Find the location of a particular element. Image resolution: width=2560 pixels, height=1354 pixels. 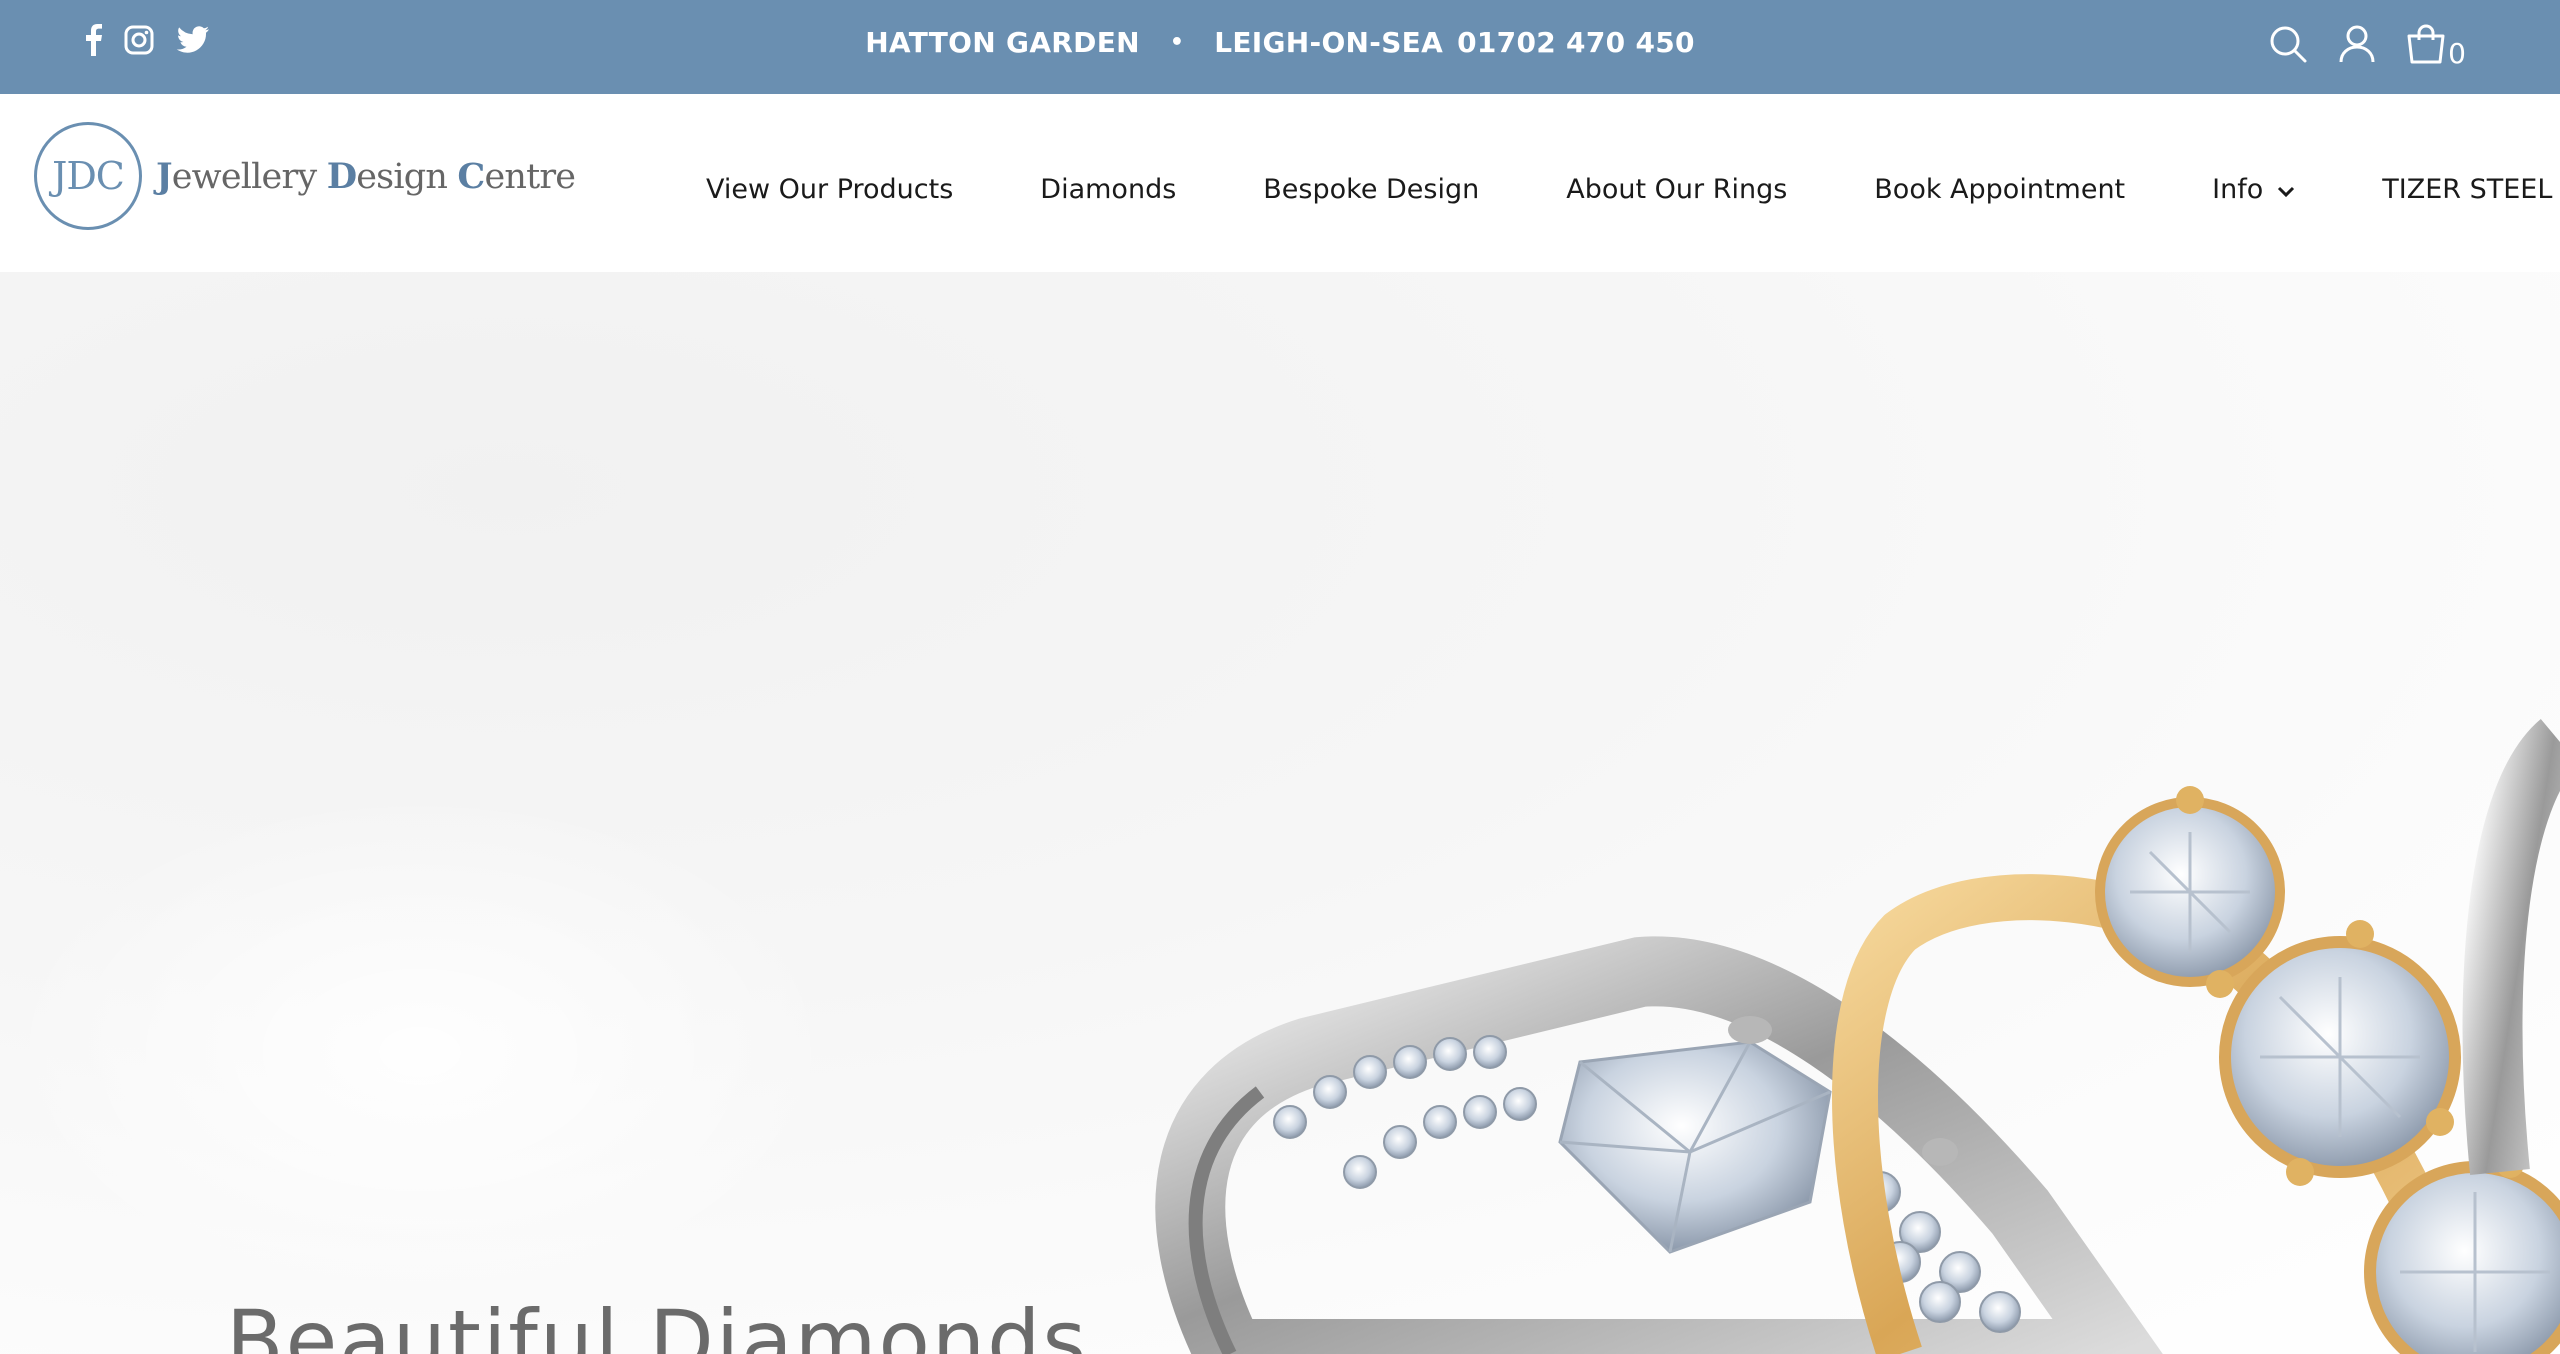

cart-count: 0 is located at coordinates (2457, 53).